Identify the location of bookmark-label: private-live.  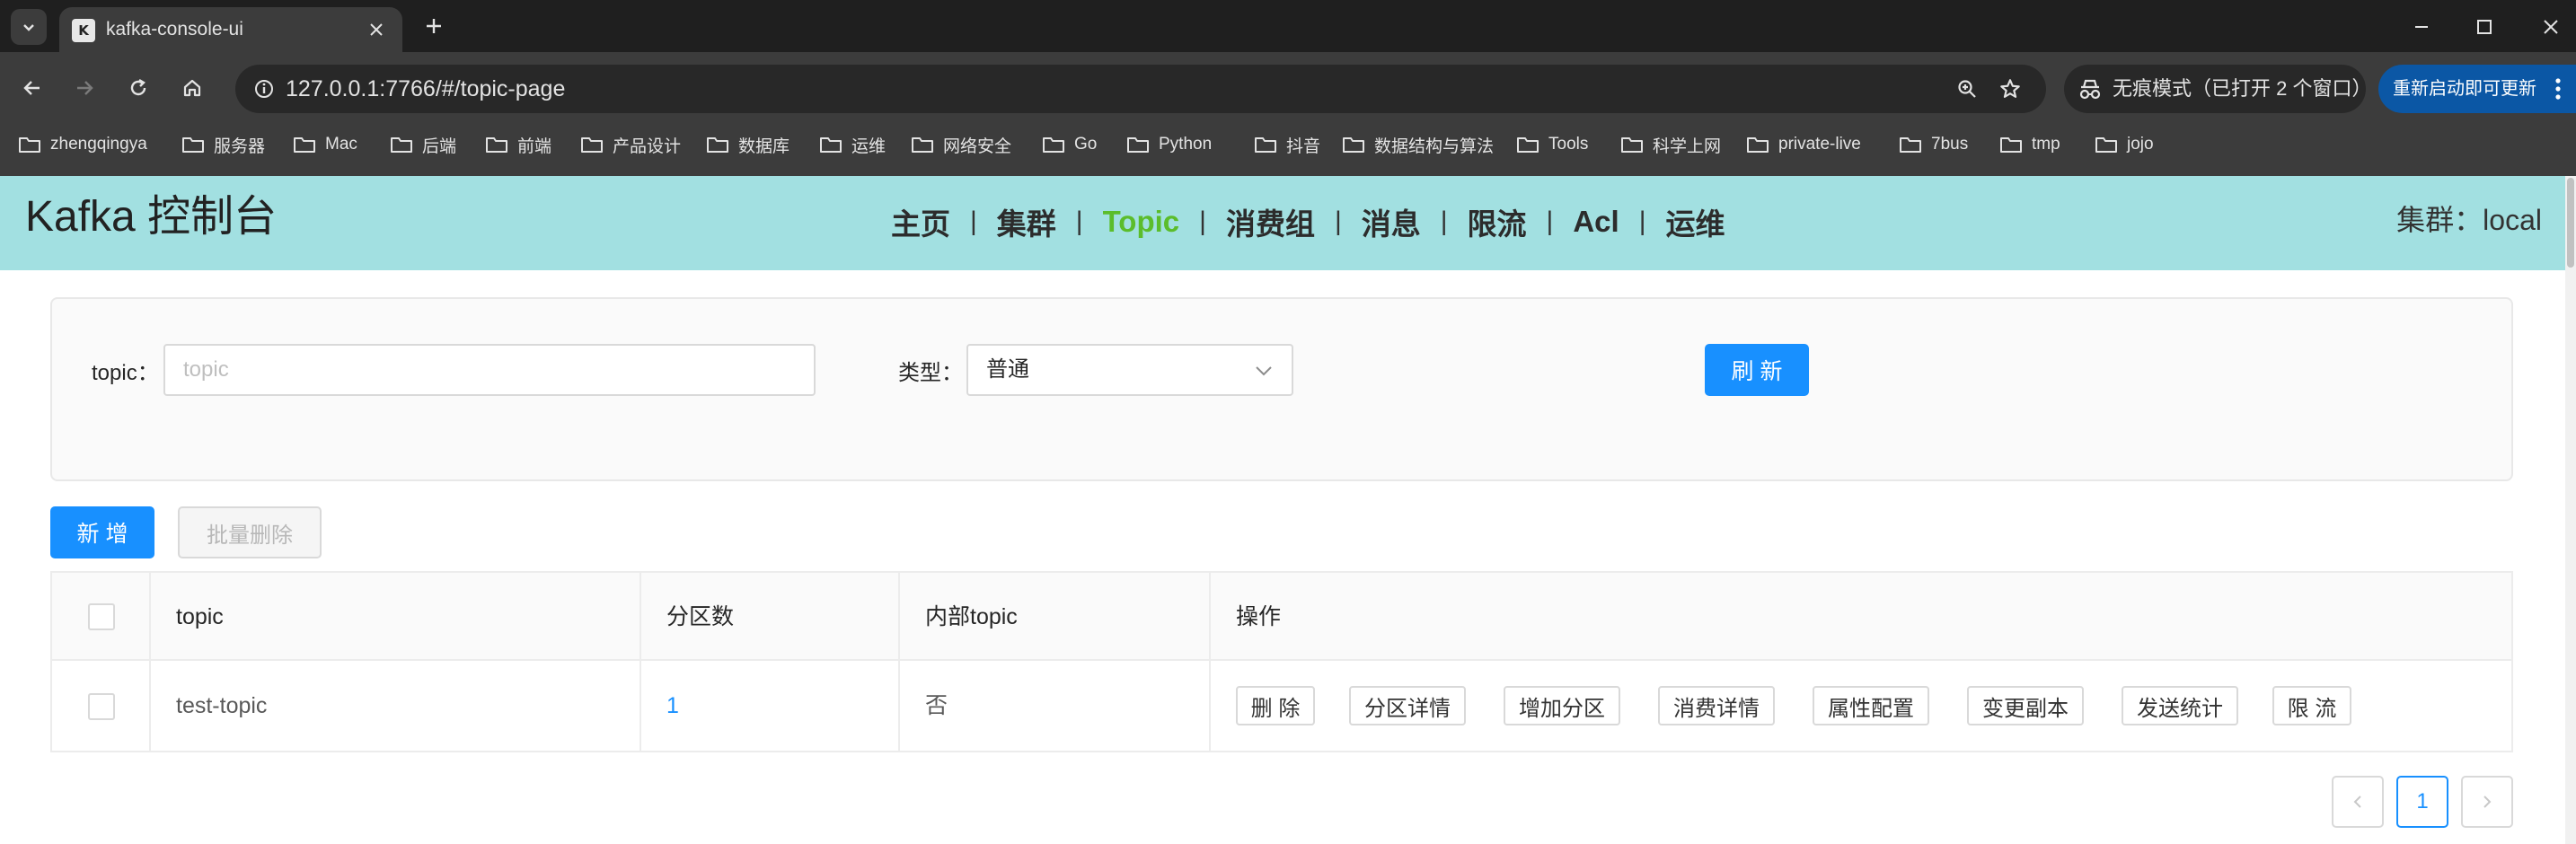
(1819, 144).